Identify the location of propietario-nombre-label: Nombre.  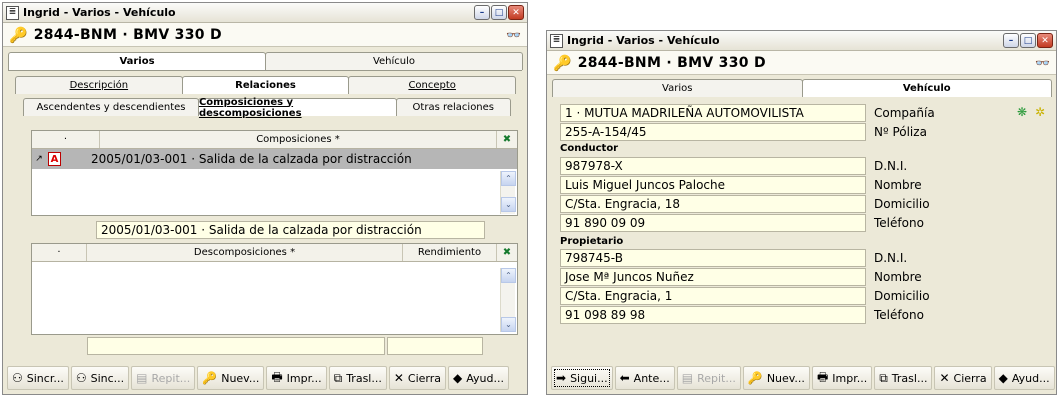
(898, 277).